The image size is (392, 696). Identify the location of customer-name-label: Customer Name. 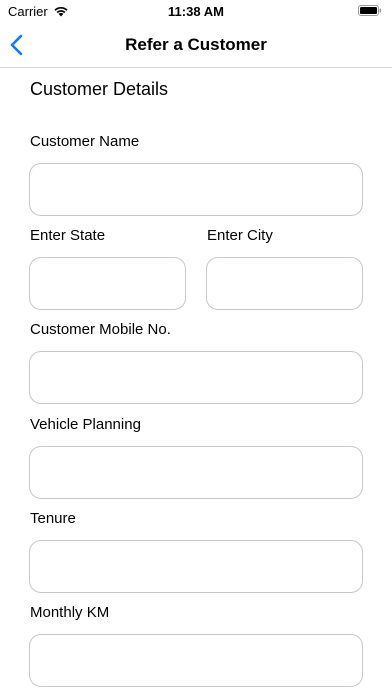
(85, 141).